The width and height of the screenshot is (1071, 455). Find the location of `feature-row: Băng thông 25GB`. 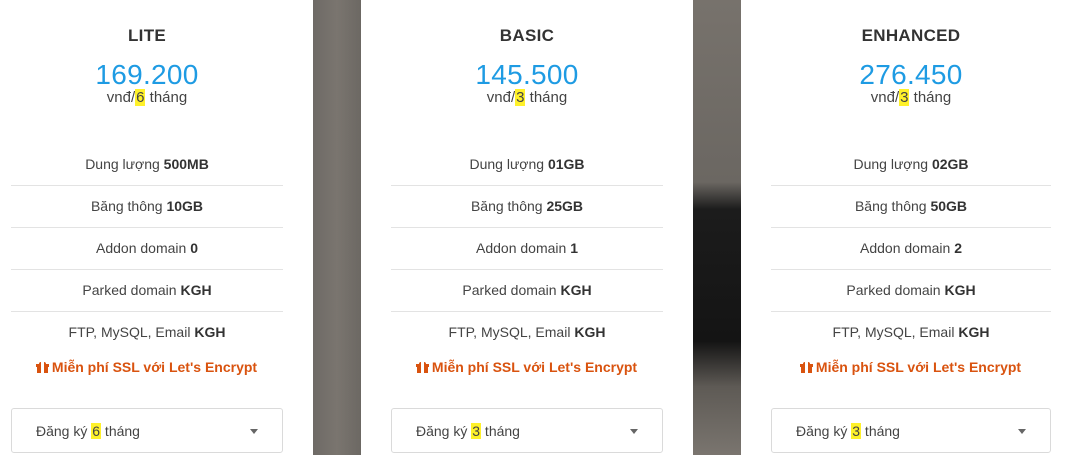

feature-row: Băng thông 25GB is located at coordinates (527, 207).